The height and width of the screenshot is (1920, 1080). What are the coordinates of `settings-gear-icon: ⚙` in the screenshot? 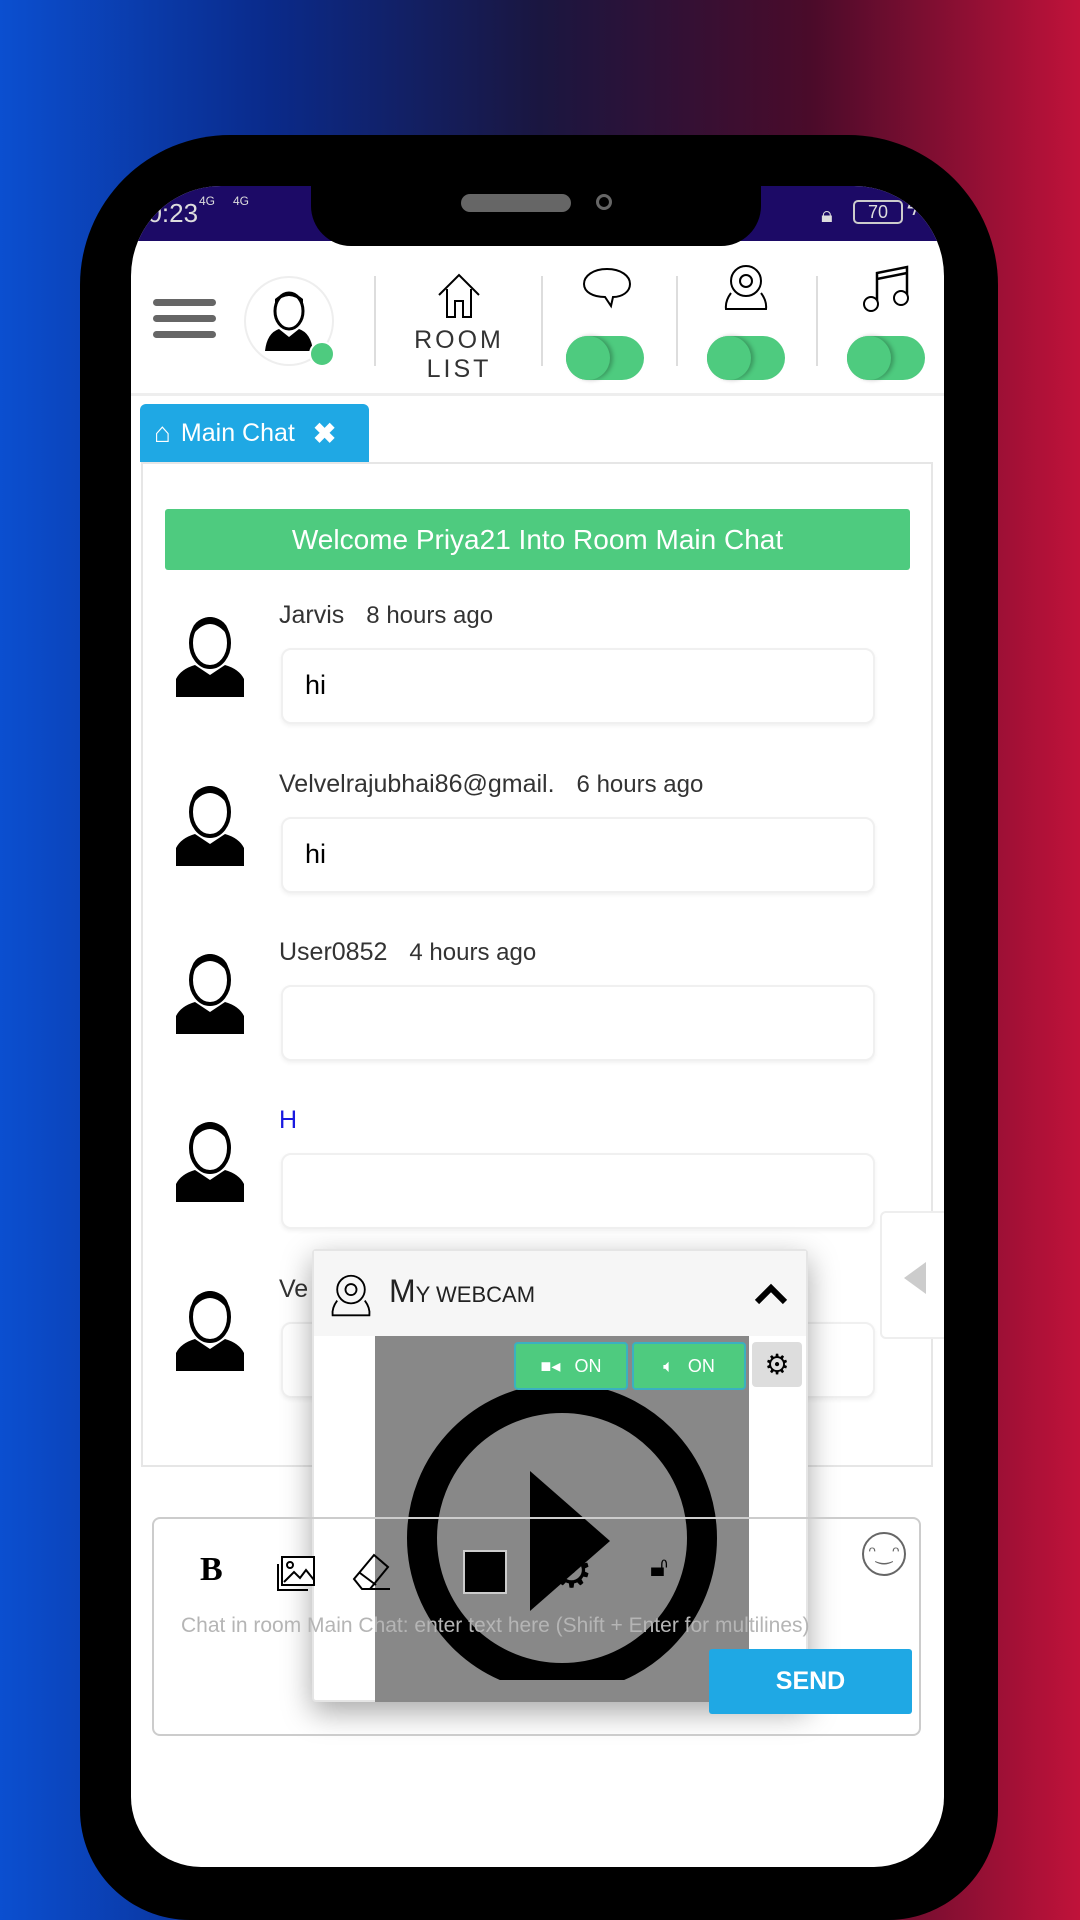 It's located at (571, 1571).